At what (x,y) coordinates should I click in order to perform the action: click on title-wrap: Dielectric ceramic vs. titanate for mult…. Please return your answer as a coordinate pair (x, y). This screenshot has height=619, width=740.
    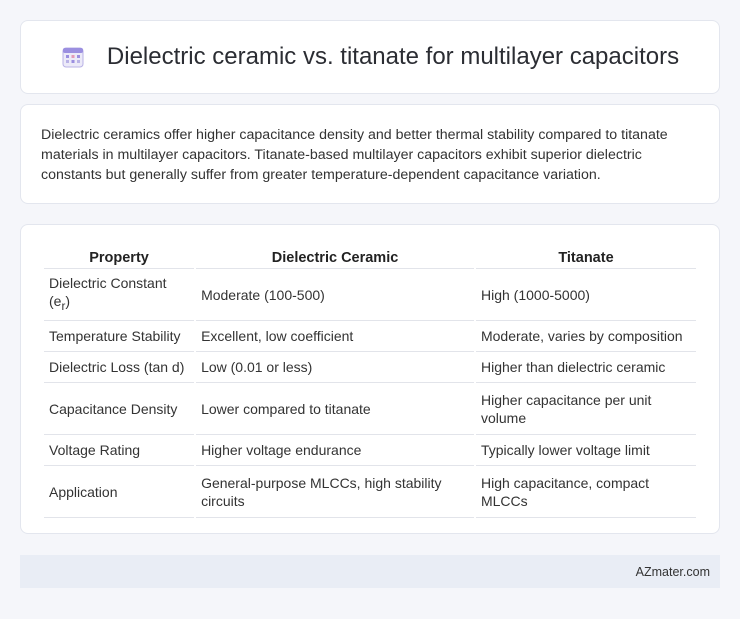
    Looking at the image, I should click on (370, 57).